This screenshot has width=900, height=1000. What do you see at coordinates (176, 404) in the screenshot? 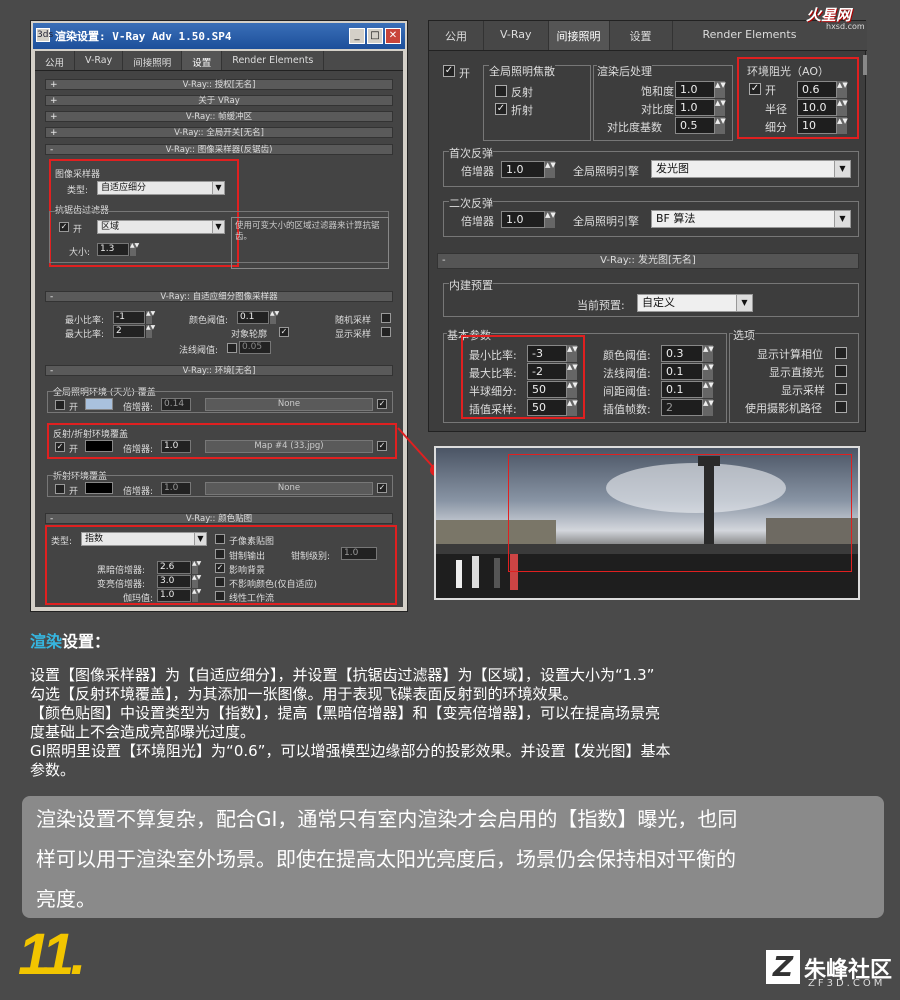
I see `gi-env-mult-input: 0.14` at bounding box center [176, 404].